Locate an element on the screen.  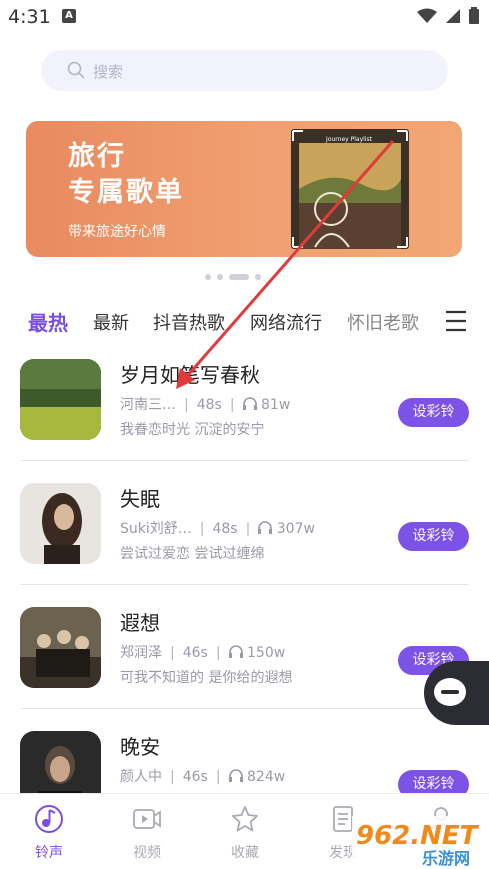
list-item: 遐想 郑润泽 | 46s | 150w 可我不知道的 是你给的遐想 设彩铃 is located at coordinates (244, 669).